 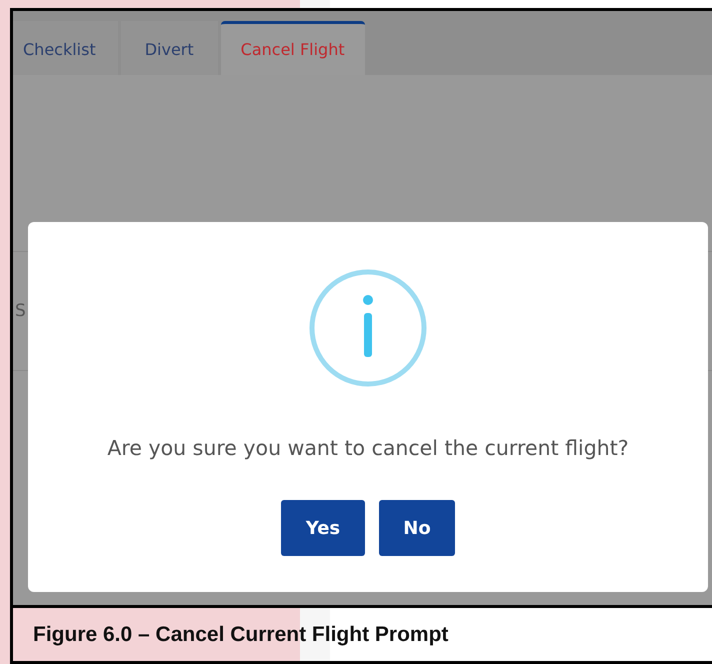 What do you see at coordinates (417, 528) in the screenshot?
I see `dialog-button: No` at bounding box center [417, 528].